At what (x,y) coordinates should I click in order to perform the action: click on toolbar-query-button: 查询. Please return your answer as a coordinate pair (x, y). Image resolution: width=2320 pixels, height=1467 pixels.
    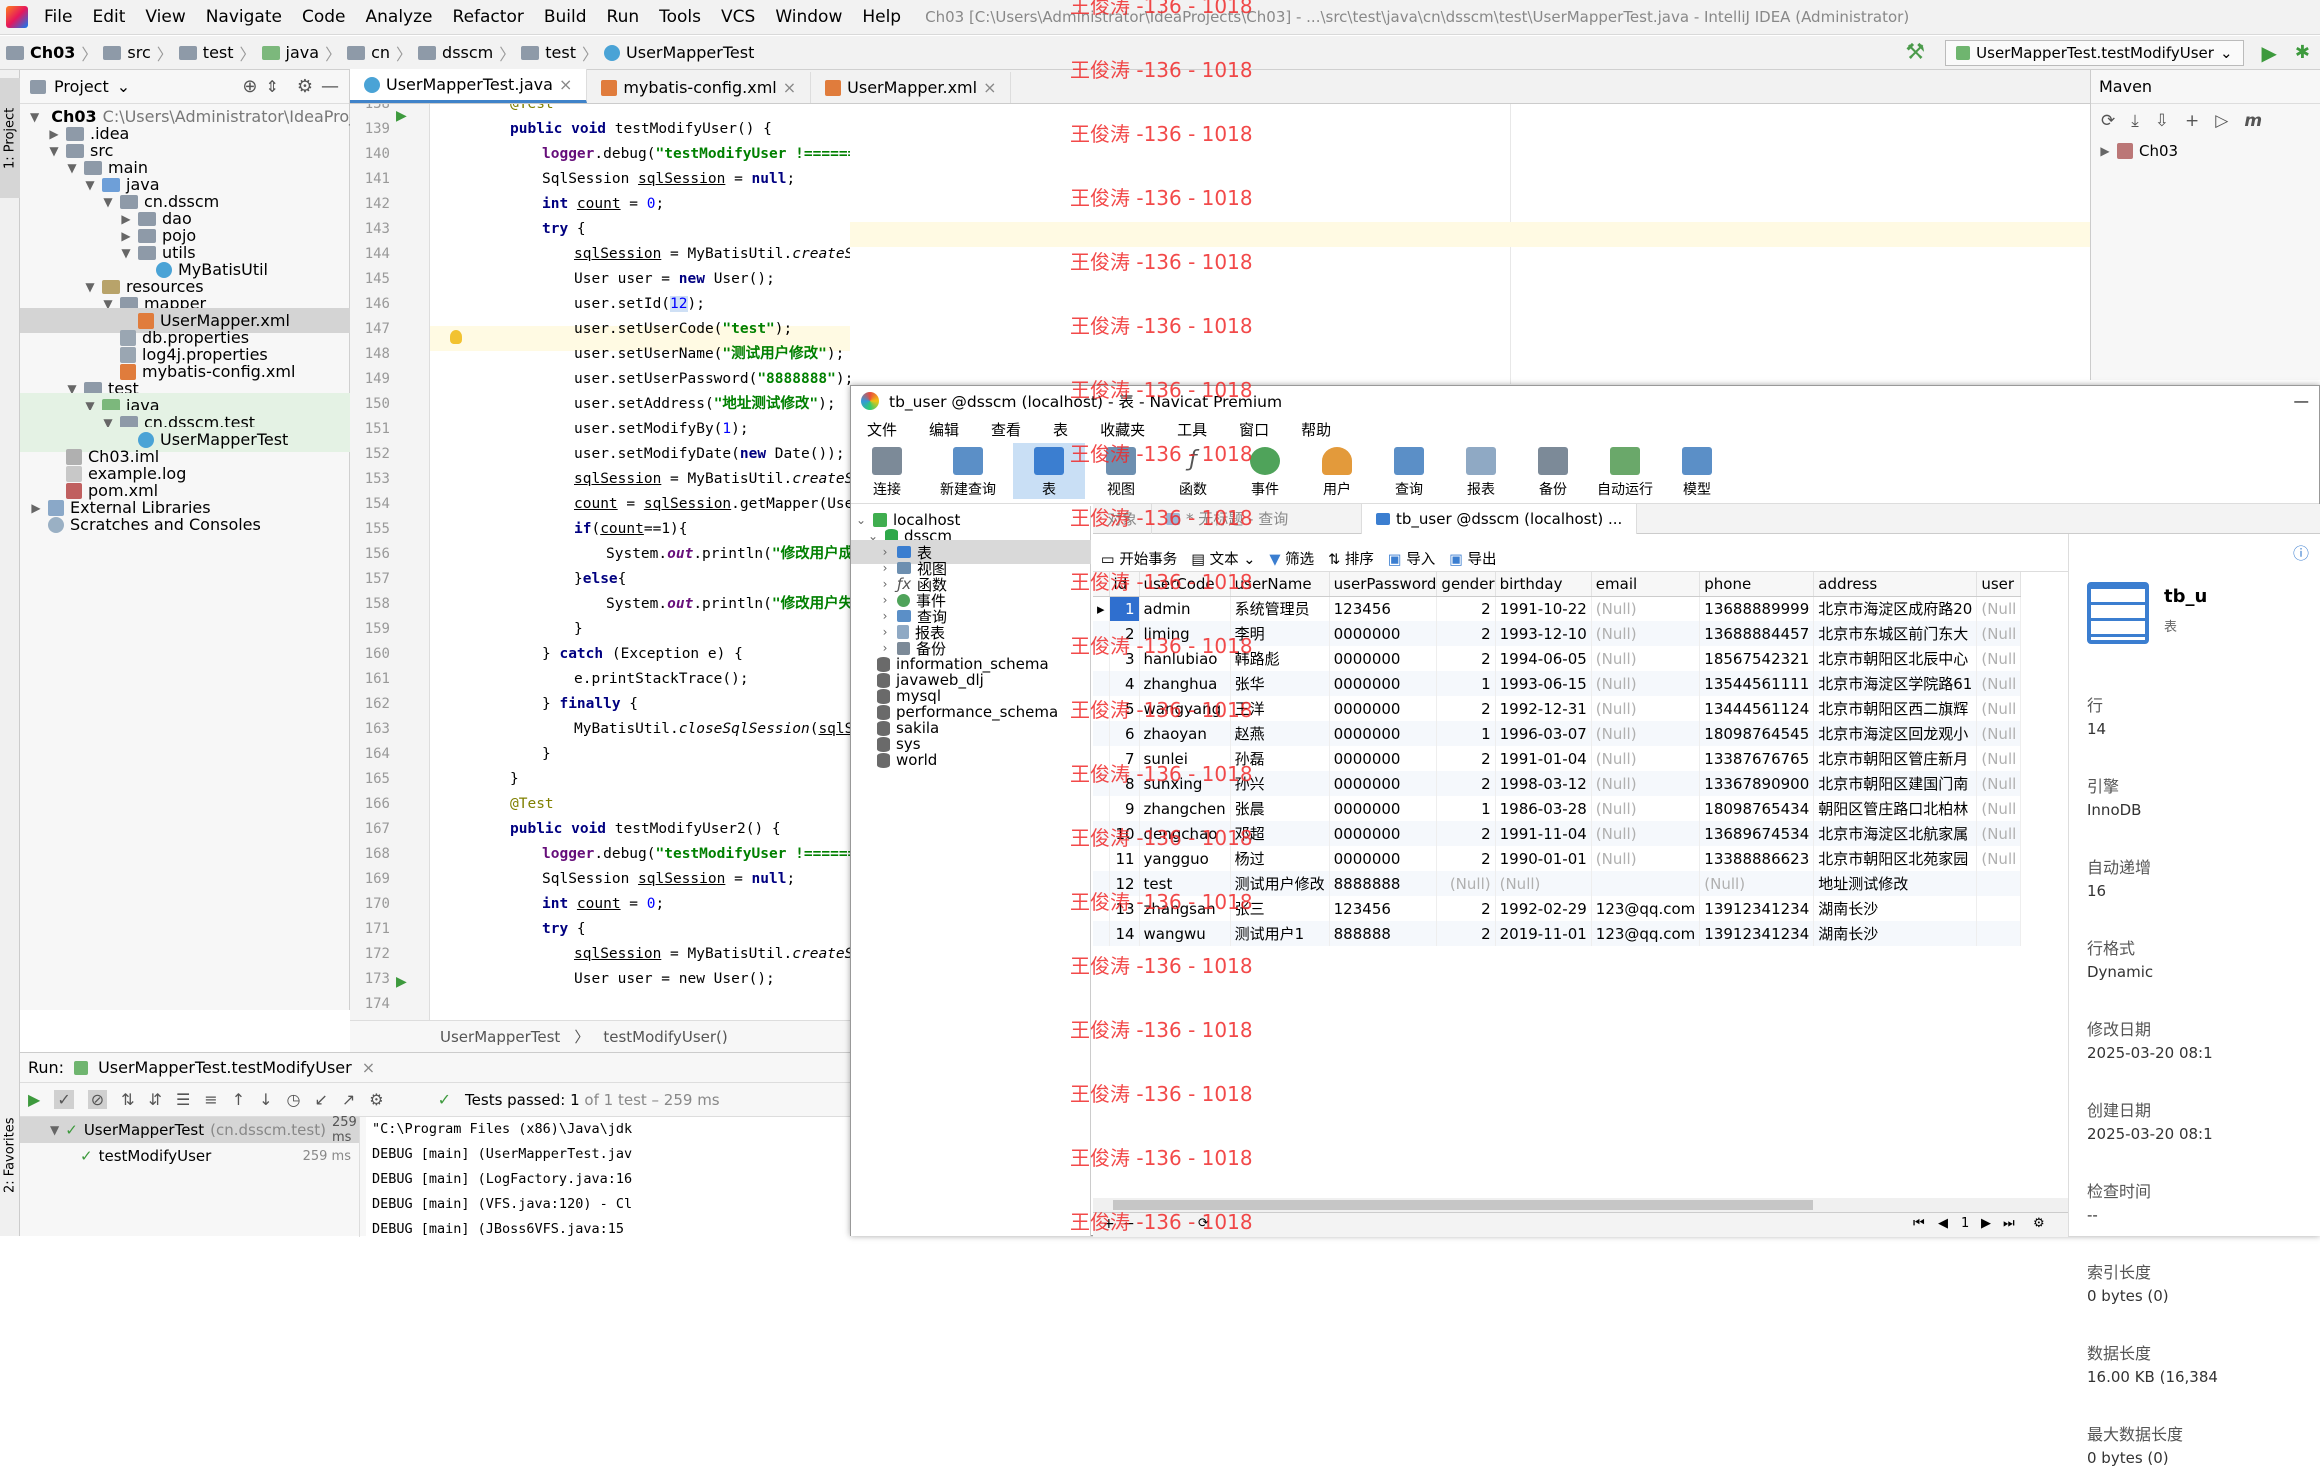
    Looking at the image, I should click on (1409, 473).